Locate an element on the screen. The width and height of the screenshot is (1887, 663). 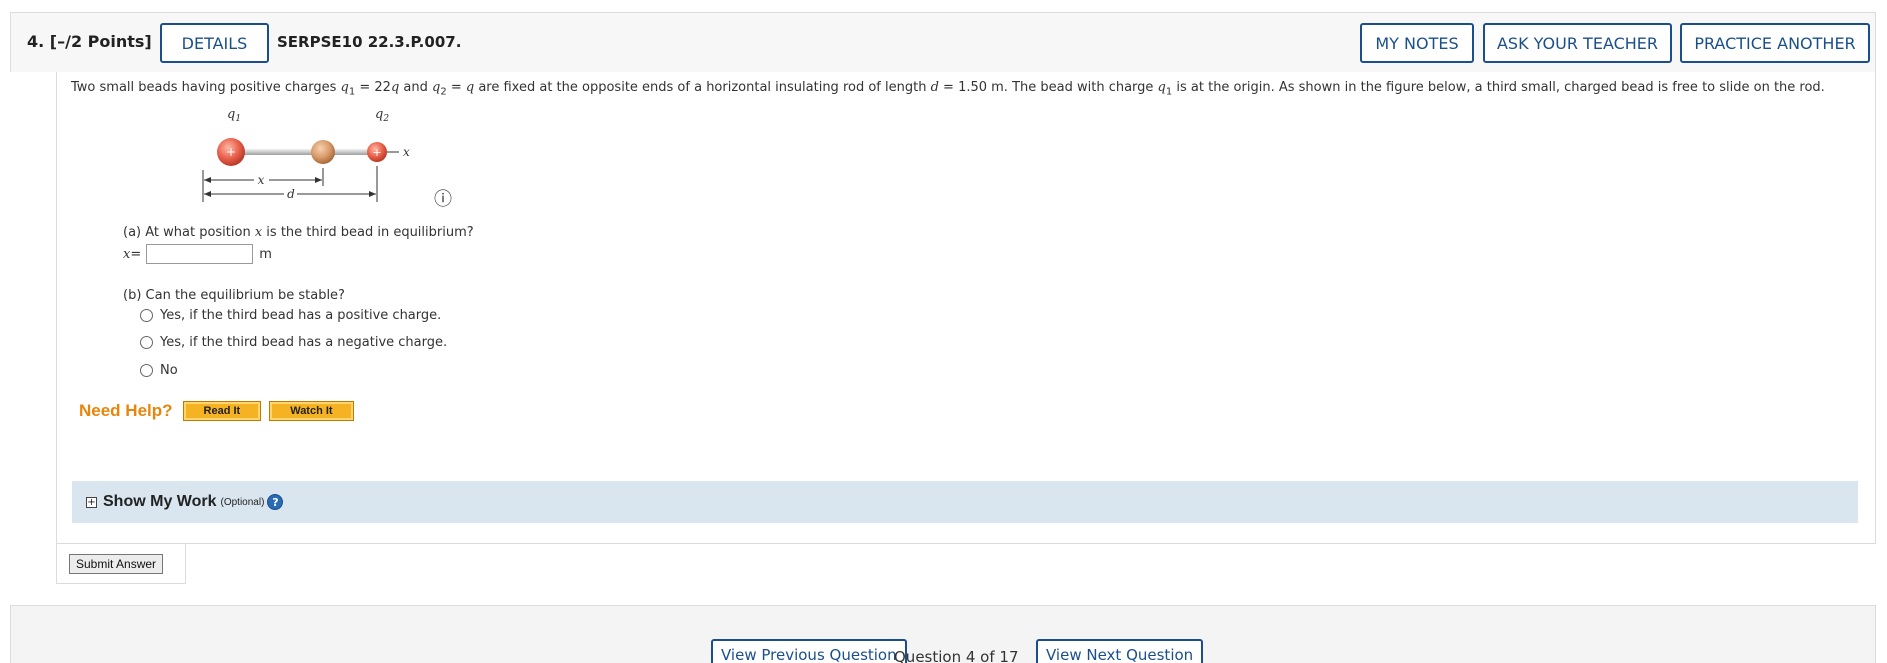
details-button: DETAILS is located at coordinates (214, 43).